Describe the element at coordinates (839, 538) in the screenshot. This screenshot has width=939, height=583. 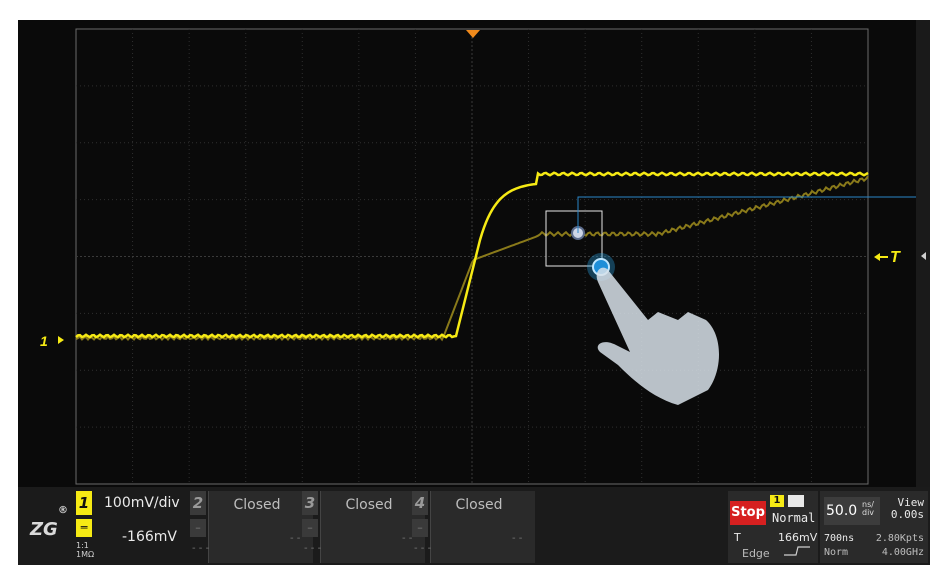
I see `time-span: 700ns` at that location.